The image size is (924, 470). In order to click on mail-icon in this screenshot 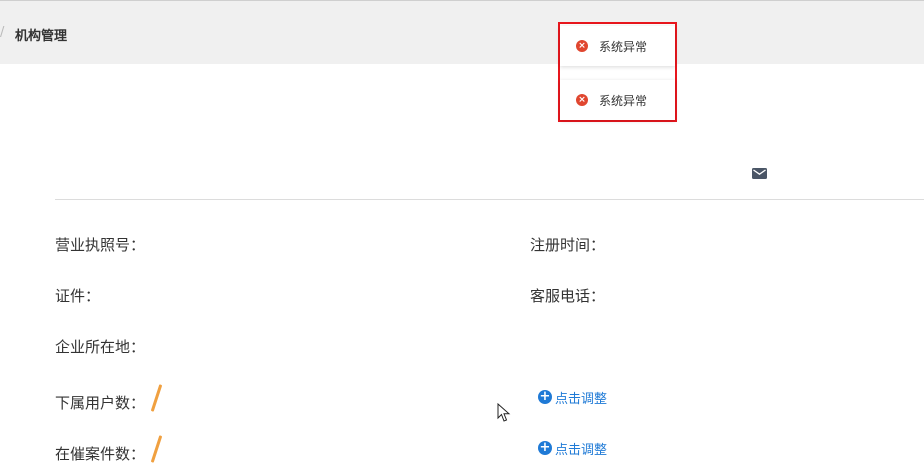, I will do `click(759, 173)`.